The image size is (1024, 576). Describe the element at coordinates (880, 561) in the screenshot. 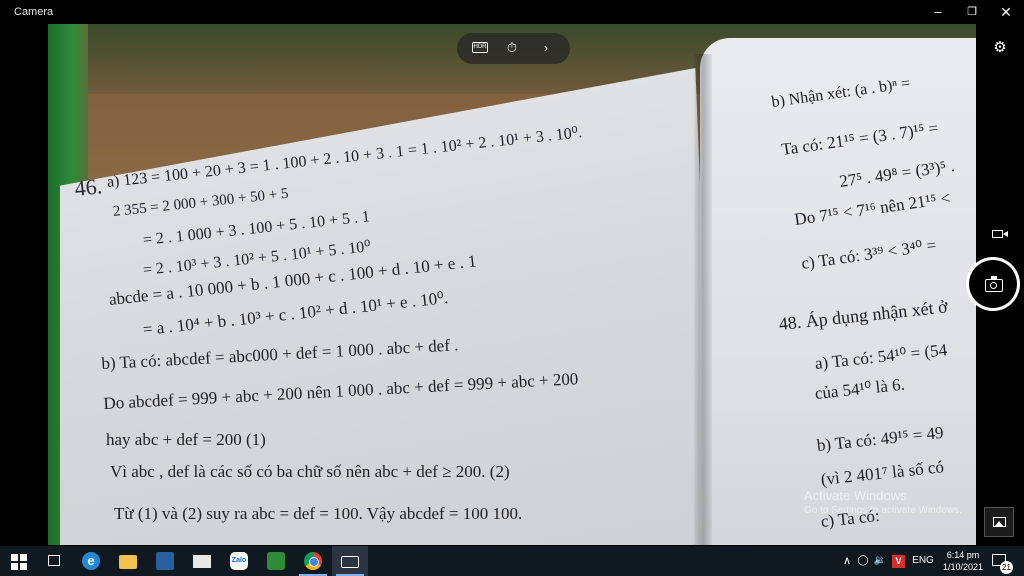

I see `volume-icon: 🔉` at that location.